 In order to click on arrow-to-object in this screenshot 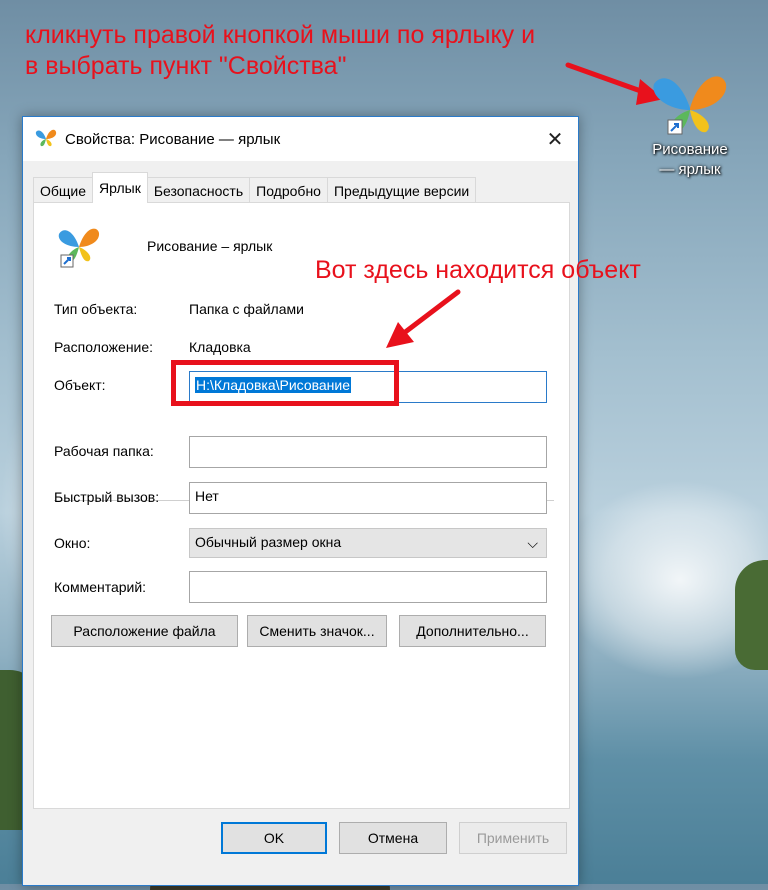, I will do `click(423, 318)`.